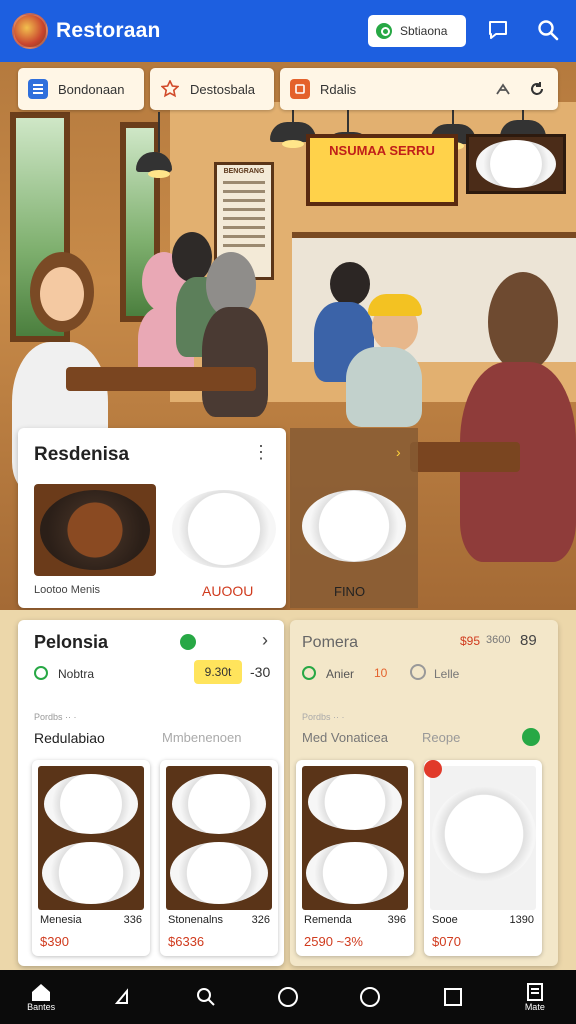 This screenshot has height=1024, width=576. I want to click on top-app-bar: Restoraan Sbtiaona, so click(288, 31).